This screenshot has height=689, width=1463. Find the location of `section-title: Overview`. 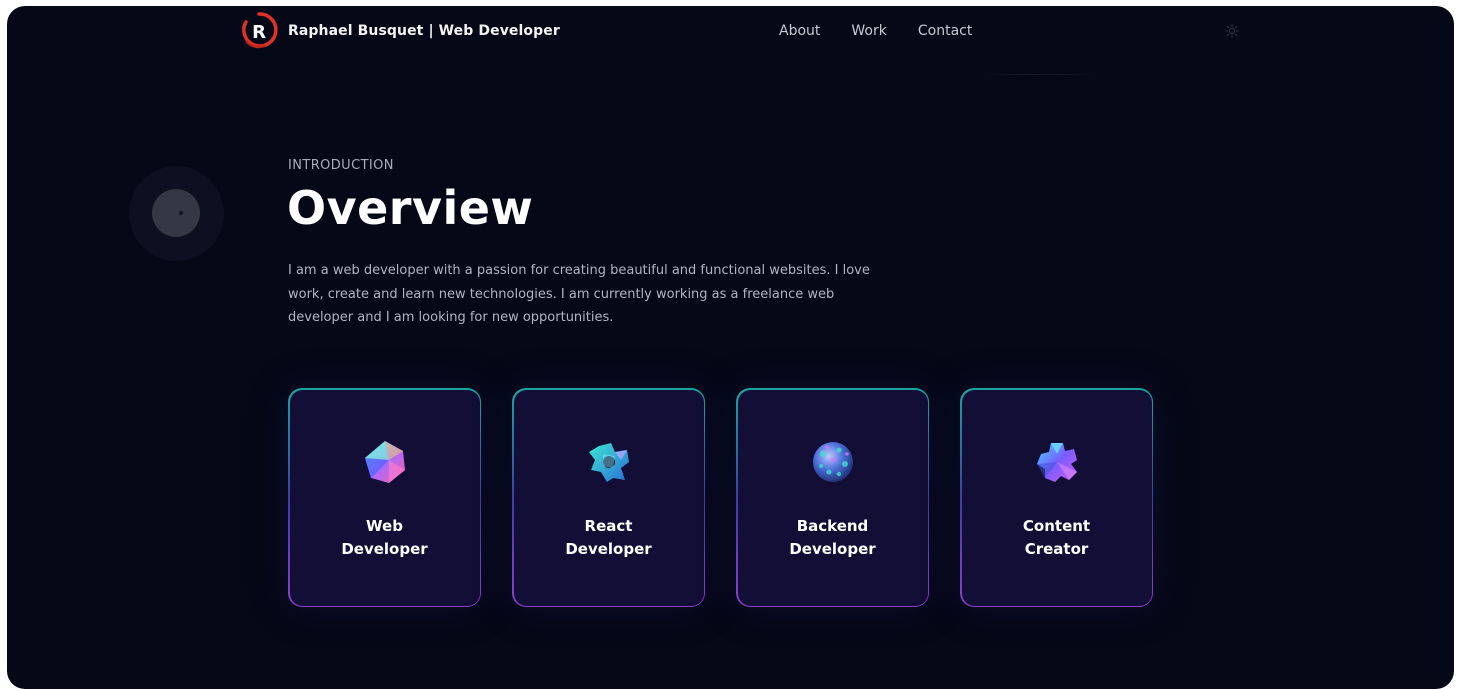

section-title: Overview is located at coordinates (410, 208).